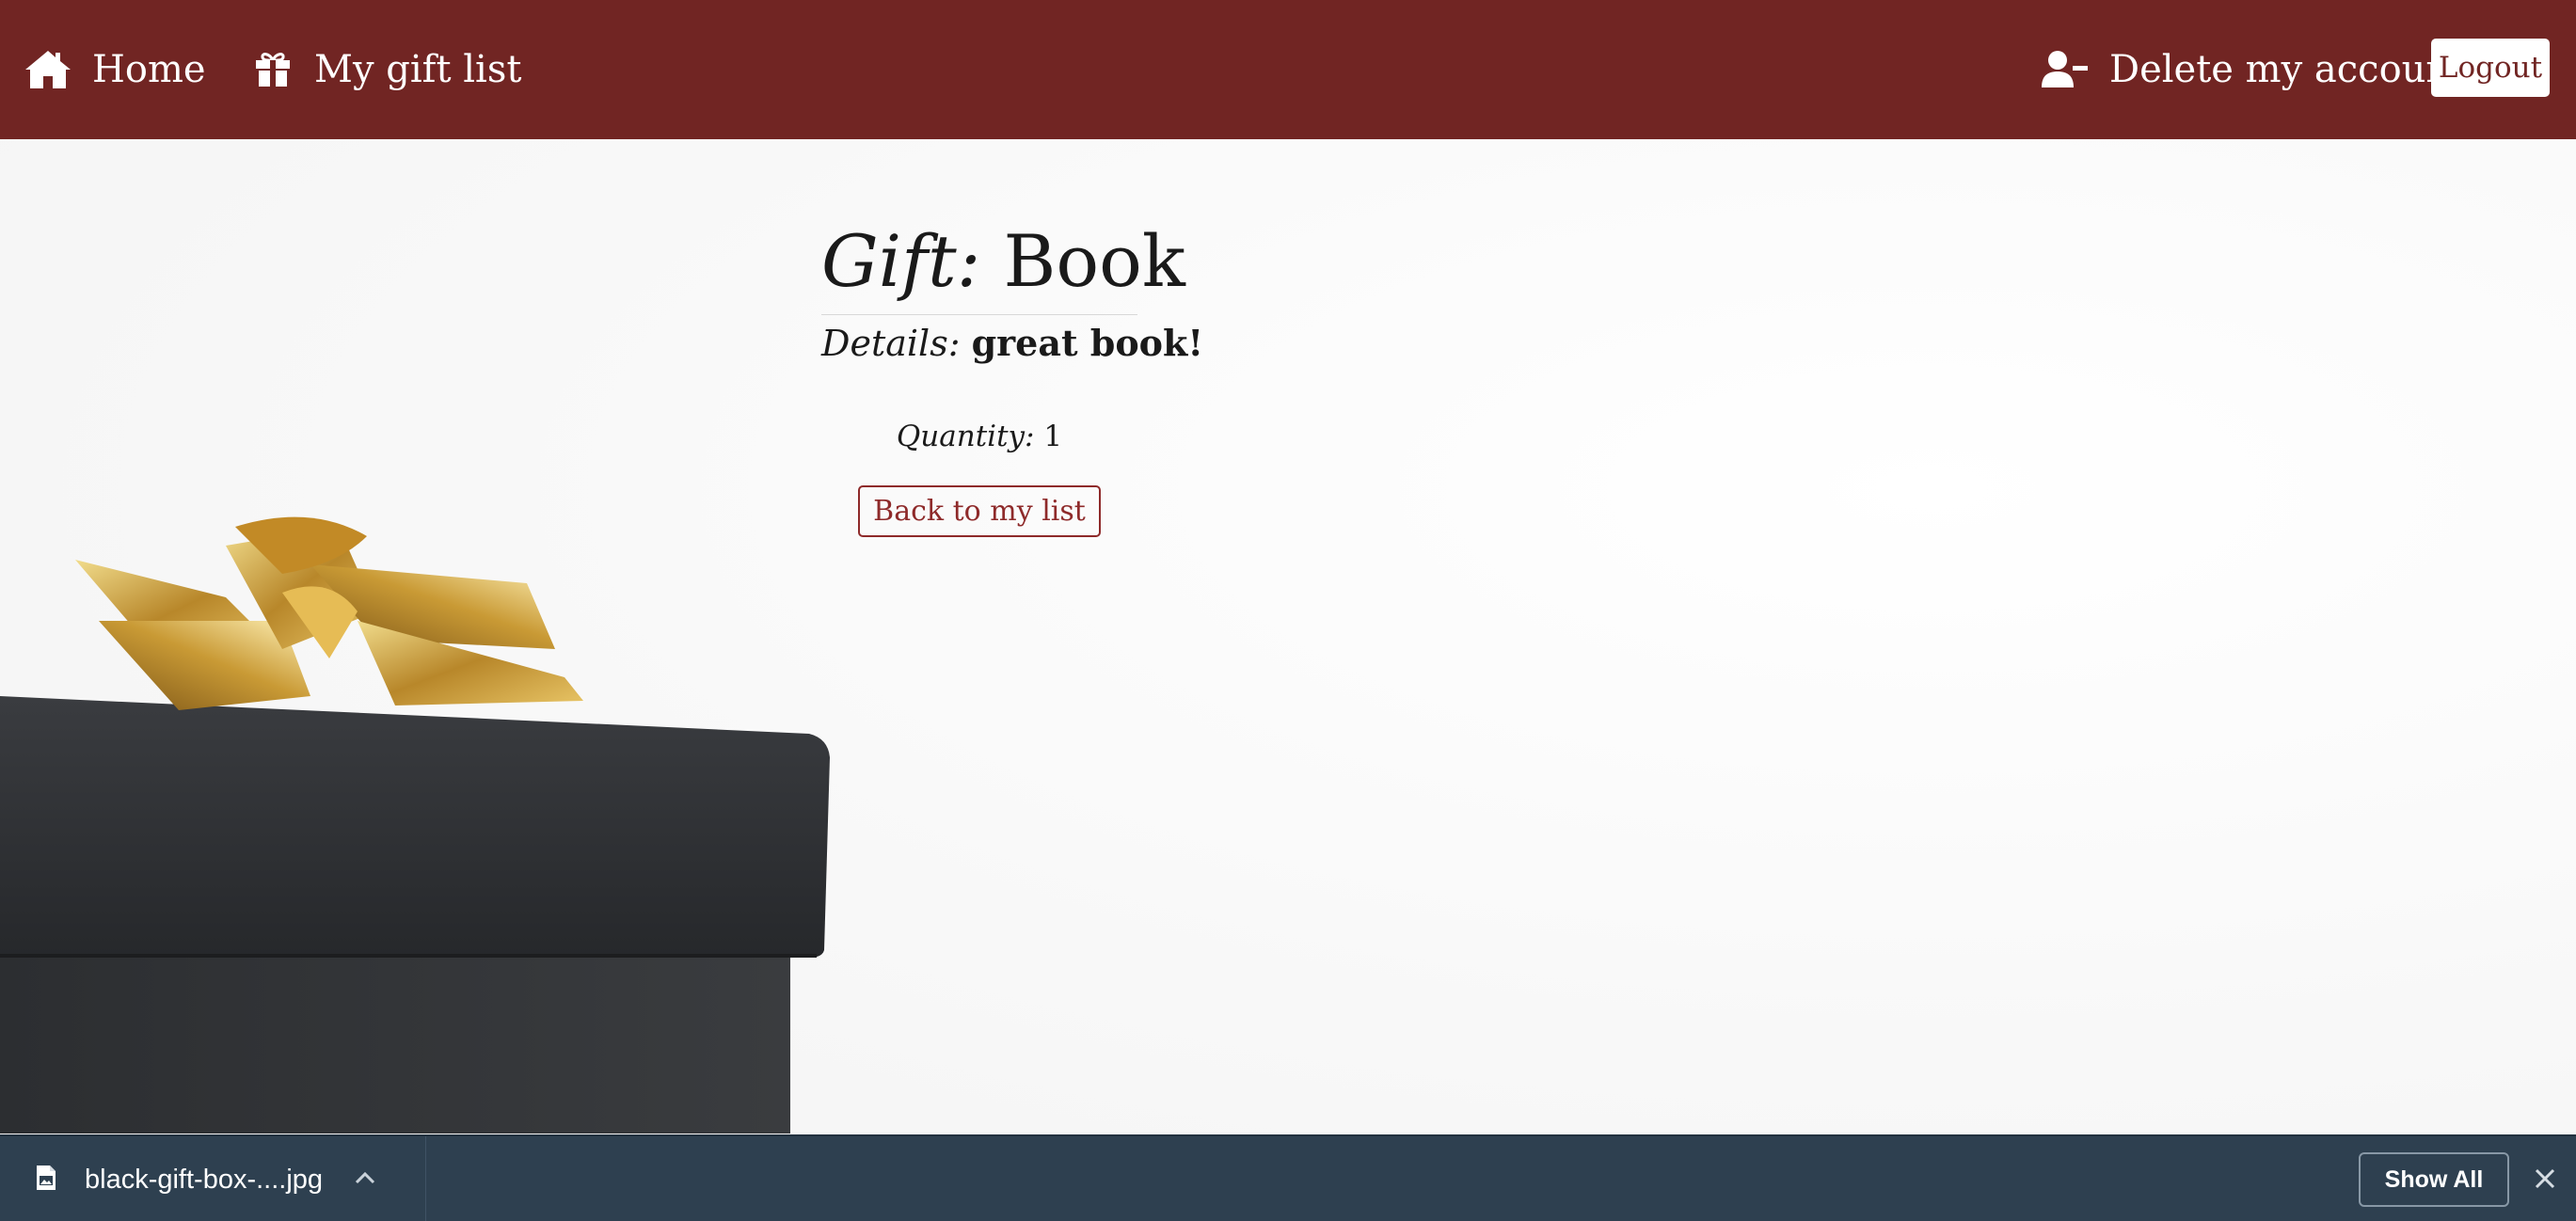 This screenshot has height=1221, width=2576. Describe the element at coordinates (1094, 261) in the screenshot. I see `gift-title-value: Book` at that location.